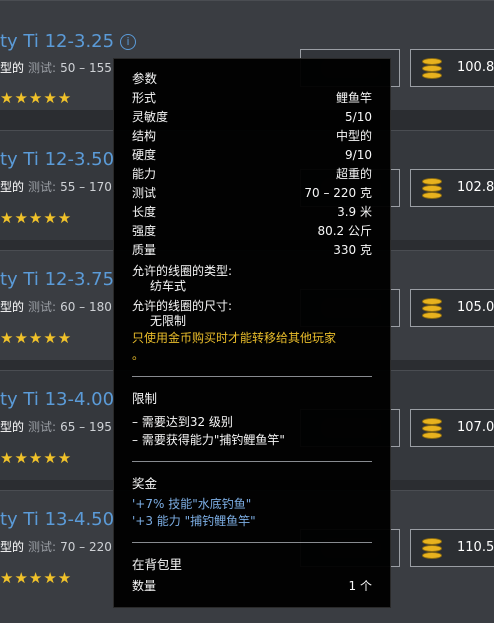 Image resolution: width=494 pixels, height=623 pixels. What do you see at coordinates (56, 547) in the screenshot?
I see `item-subtitle: 型的 测试: 70 – 220` at bounding box center [56, 547].